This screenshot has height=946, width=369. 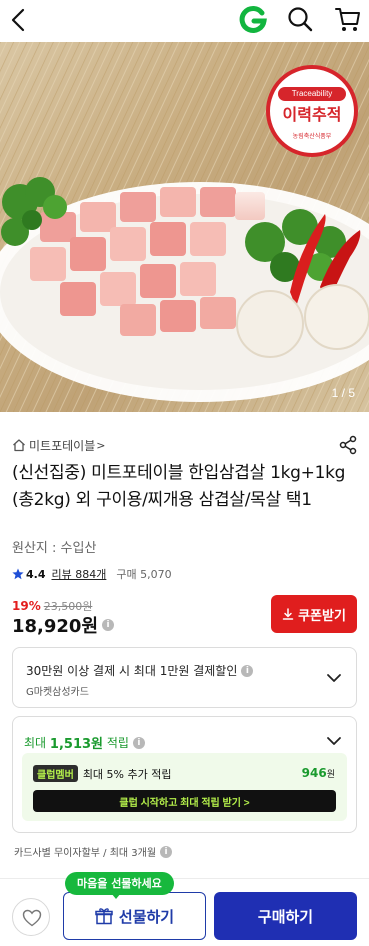 I want to click on rating-row: 4.4 리뷰 884개 구매 5,070, so click(x=92, y=574).